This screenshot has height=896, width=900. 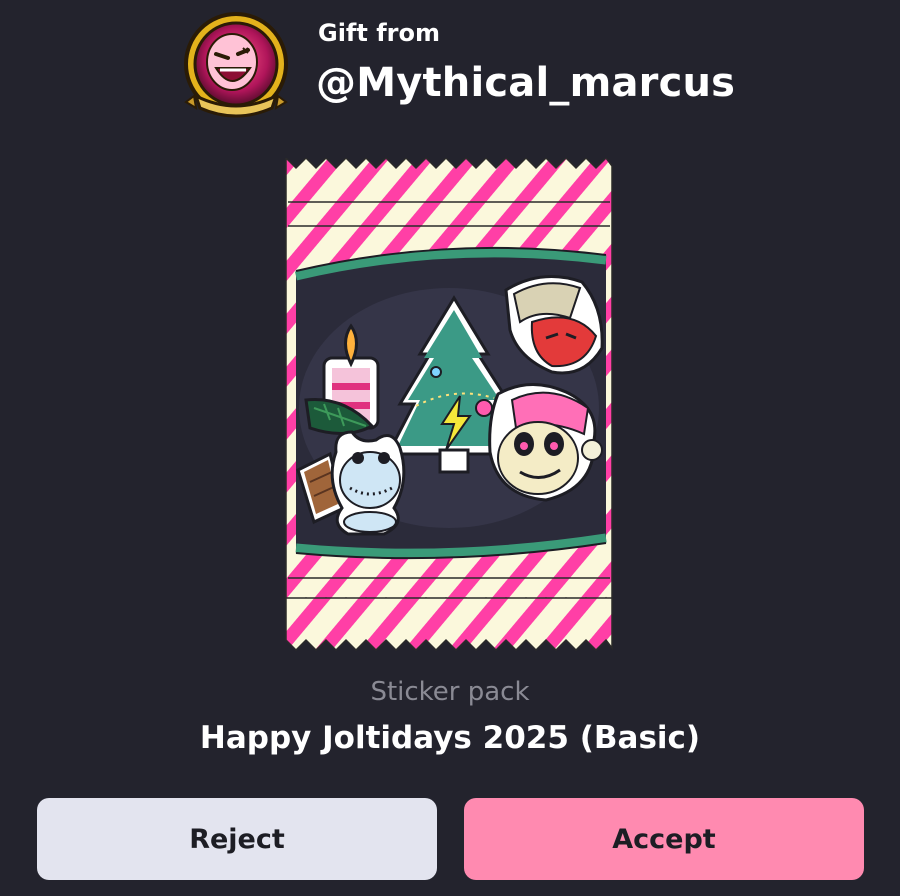 What do you see at coordinates (450, 692) in the screenshot?
I see `item-type-label: Sticker pack` at bounding box center [450, 692].